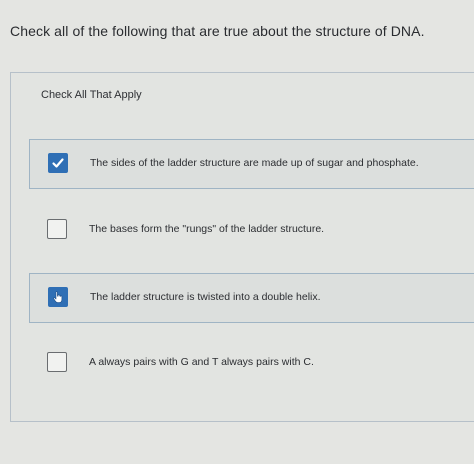 Image resolution: width=474 pixels, height=464 pixels. Describe the element at coordinates (57, 229) in the screenshot. I see `option-2-checkbox` at that location.